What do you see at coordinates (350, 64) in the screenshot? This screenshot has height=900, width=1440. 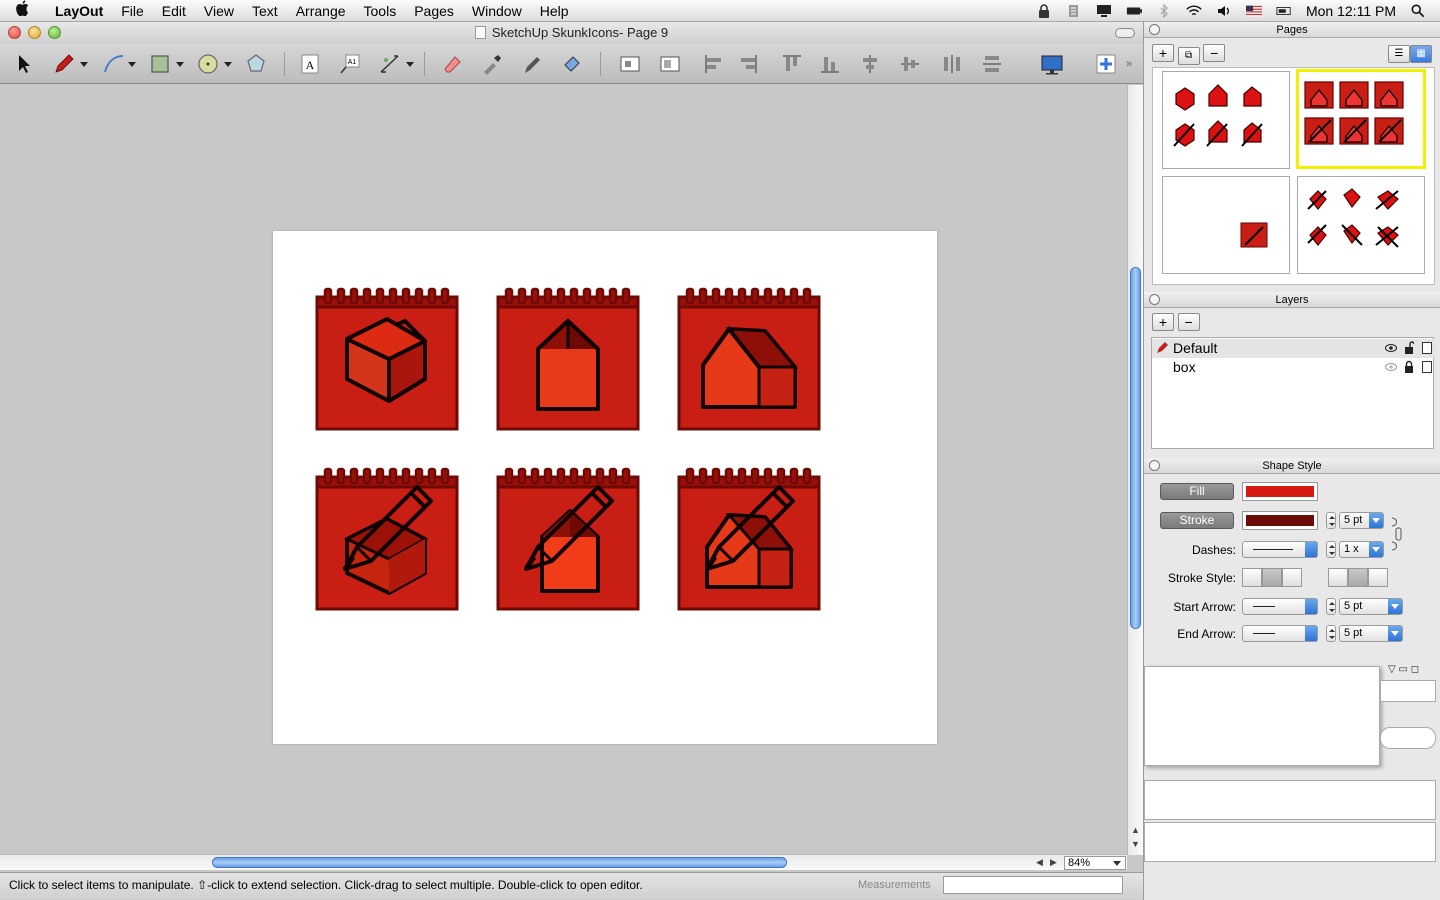 I see `label-tool-icon: A1` at bounding box center [350, 64].